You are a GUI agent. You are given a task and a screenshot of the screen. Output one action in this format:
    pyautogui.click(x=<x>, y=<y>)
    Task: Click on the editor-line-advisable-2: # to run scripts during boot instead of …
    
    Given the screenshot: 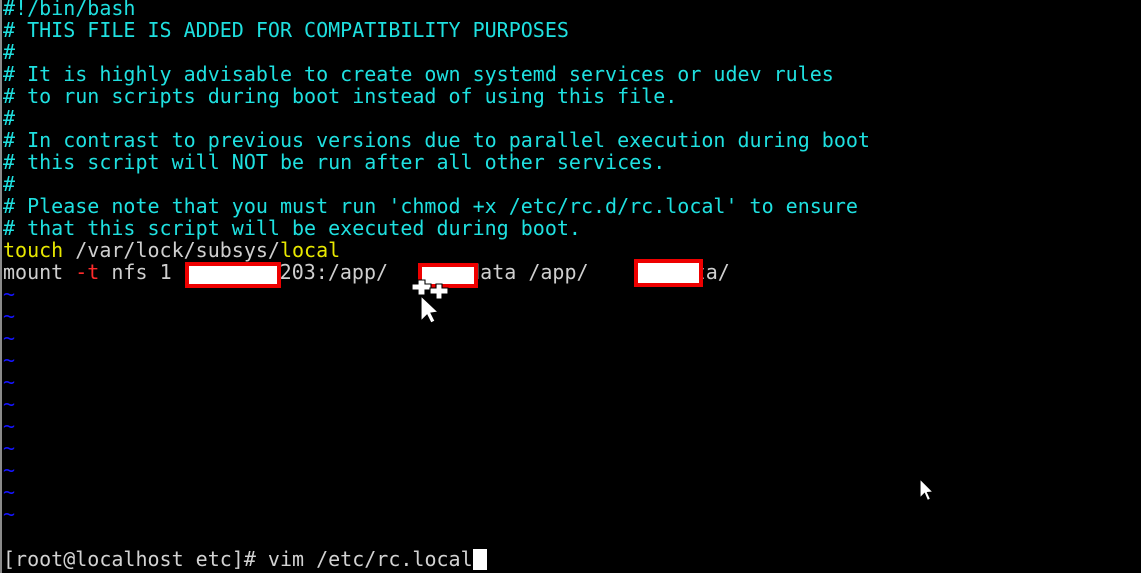 What is the action you would take?
    pyautogui.click(x=340, y=96)
    